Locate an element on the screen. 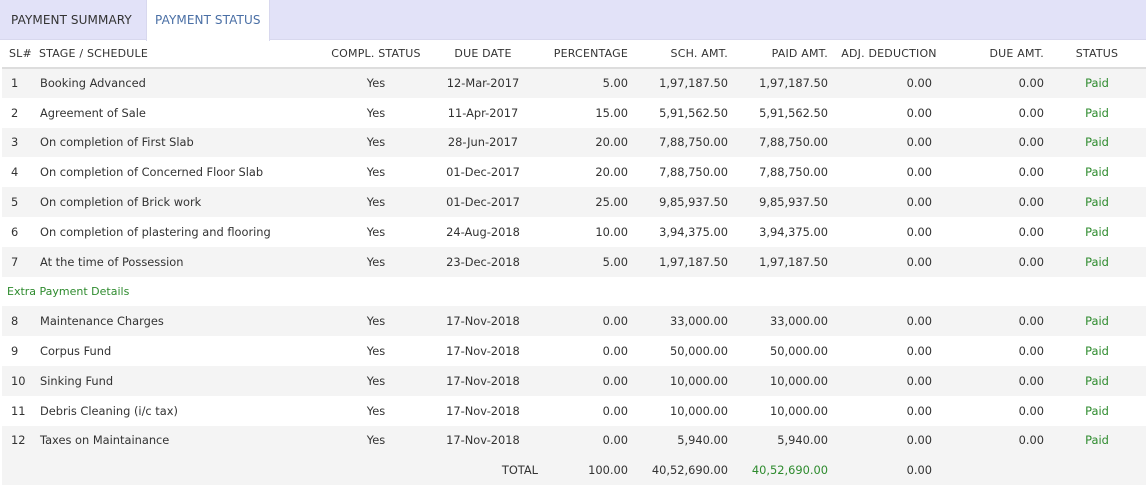  cell-due-date: 23-Dec-2018 is located at coordinates (483, 261).